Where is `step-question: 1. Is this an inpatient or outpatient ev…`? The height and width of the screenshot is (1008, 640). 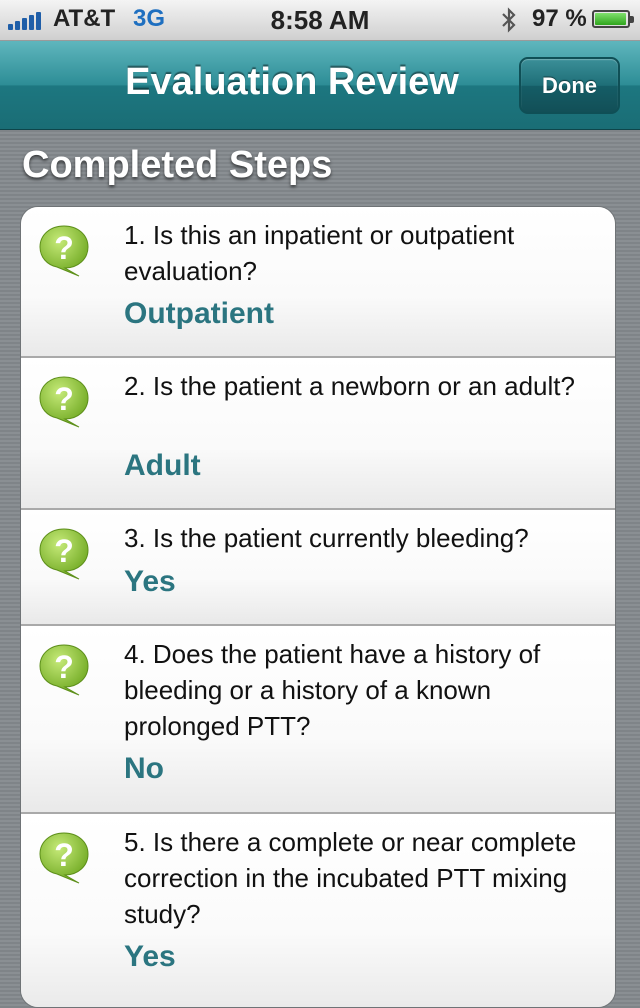 step-question: 1. Is this an inpatient or outpatient ev… is located at coordinates (319, 253).